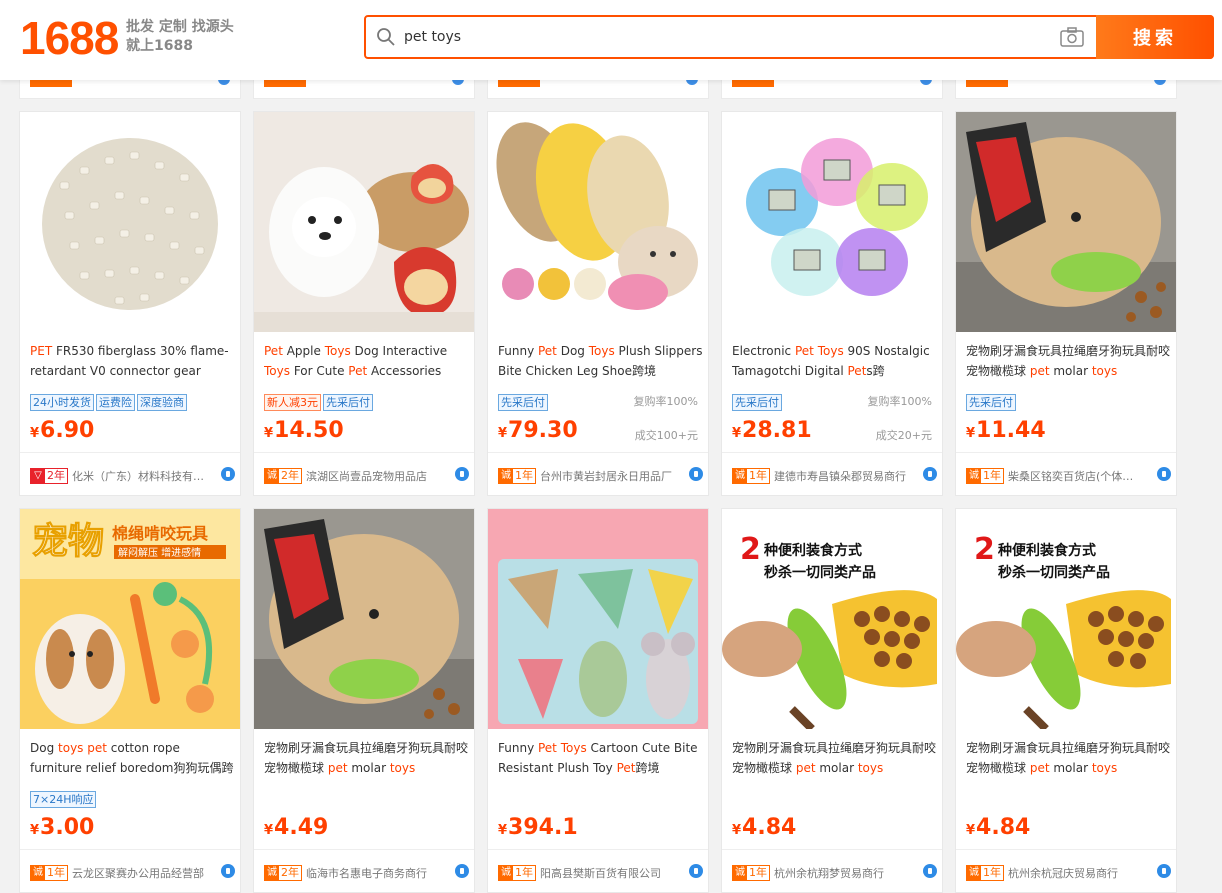  I want to click on product-tags: 24小时发货 运费险 深度验商, so click(109, 401).